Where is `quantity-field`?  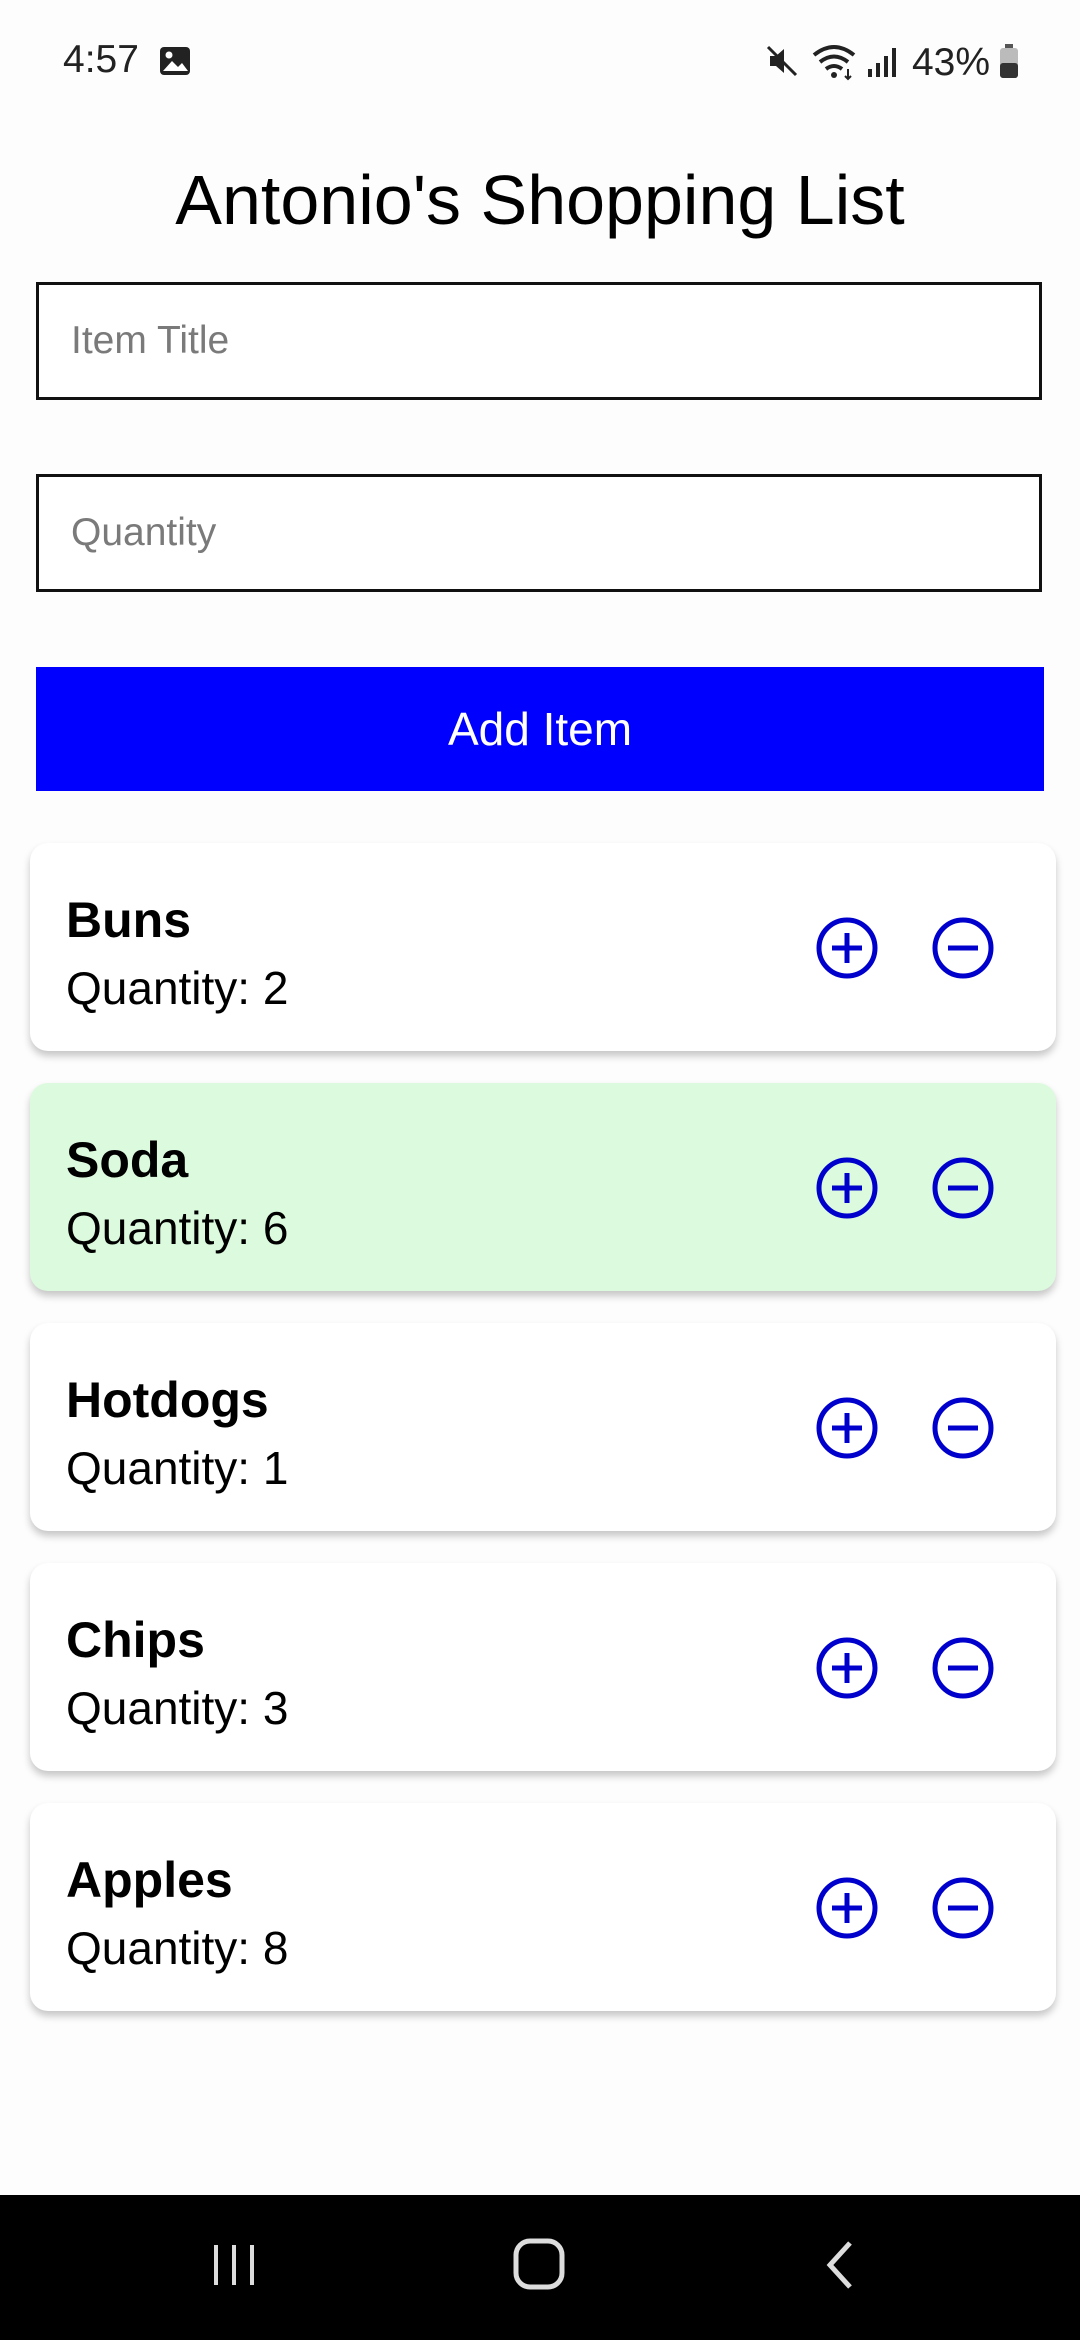
quantity-field is located at coordinates (539, 533).